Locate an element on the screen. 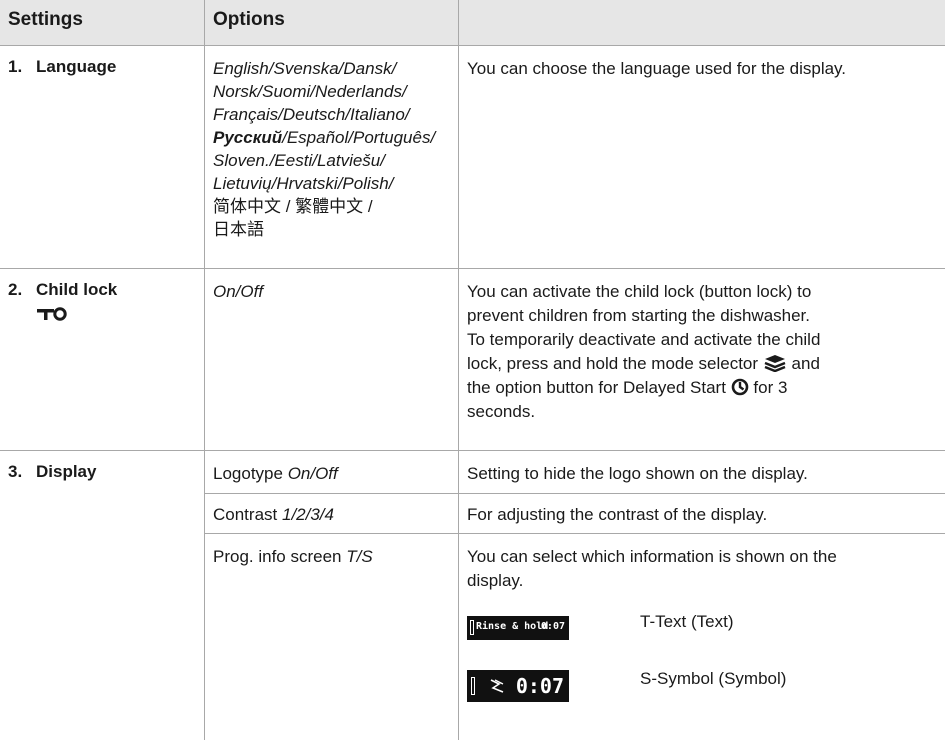 Image resolution: width=945 pixels, height=740 pixels. option-line-cjk: 日本語 is located at coordinates (238, 229).